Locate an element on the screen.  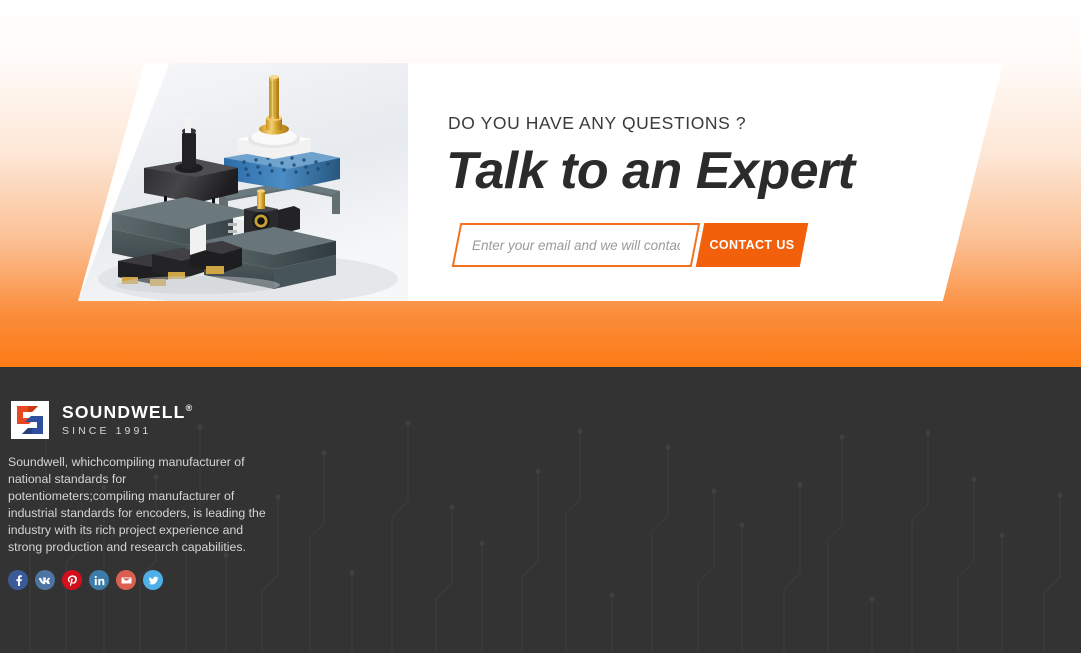
hero-title: Talk to an Expert is located at coordinates (650, 171).